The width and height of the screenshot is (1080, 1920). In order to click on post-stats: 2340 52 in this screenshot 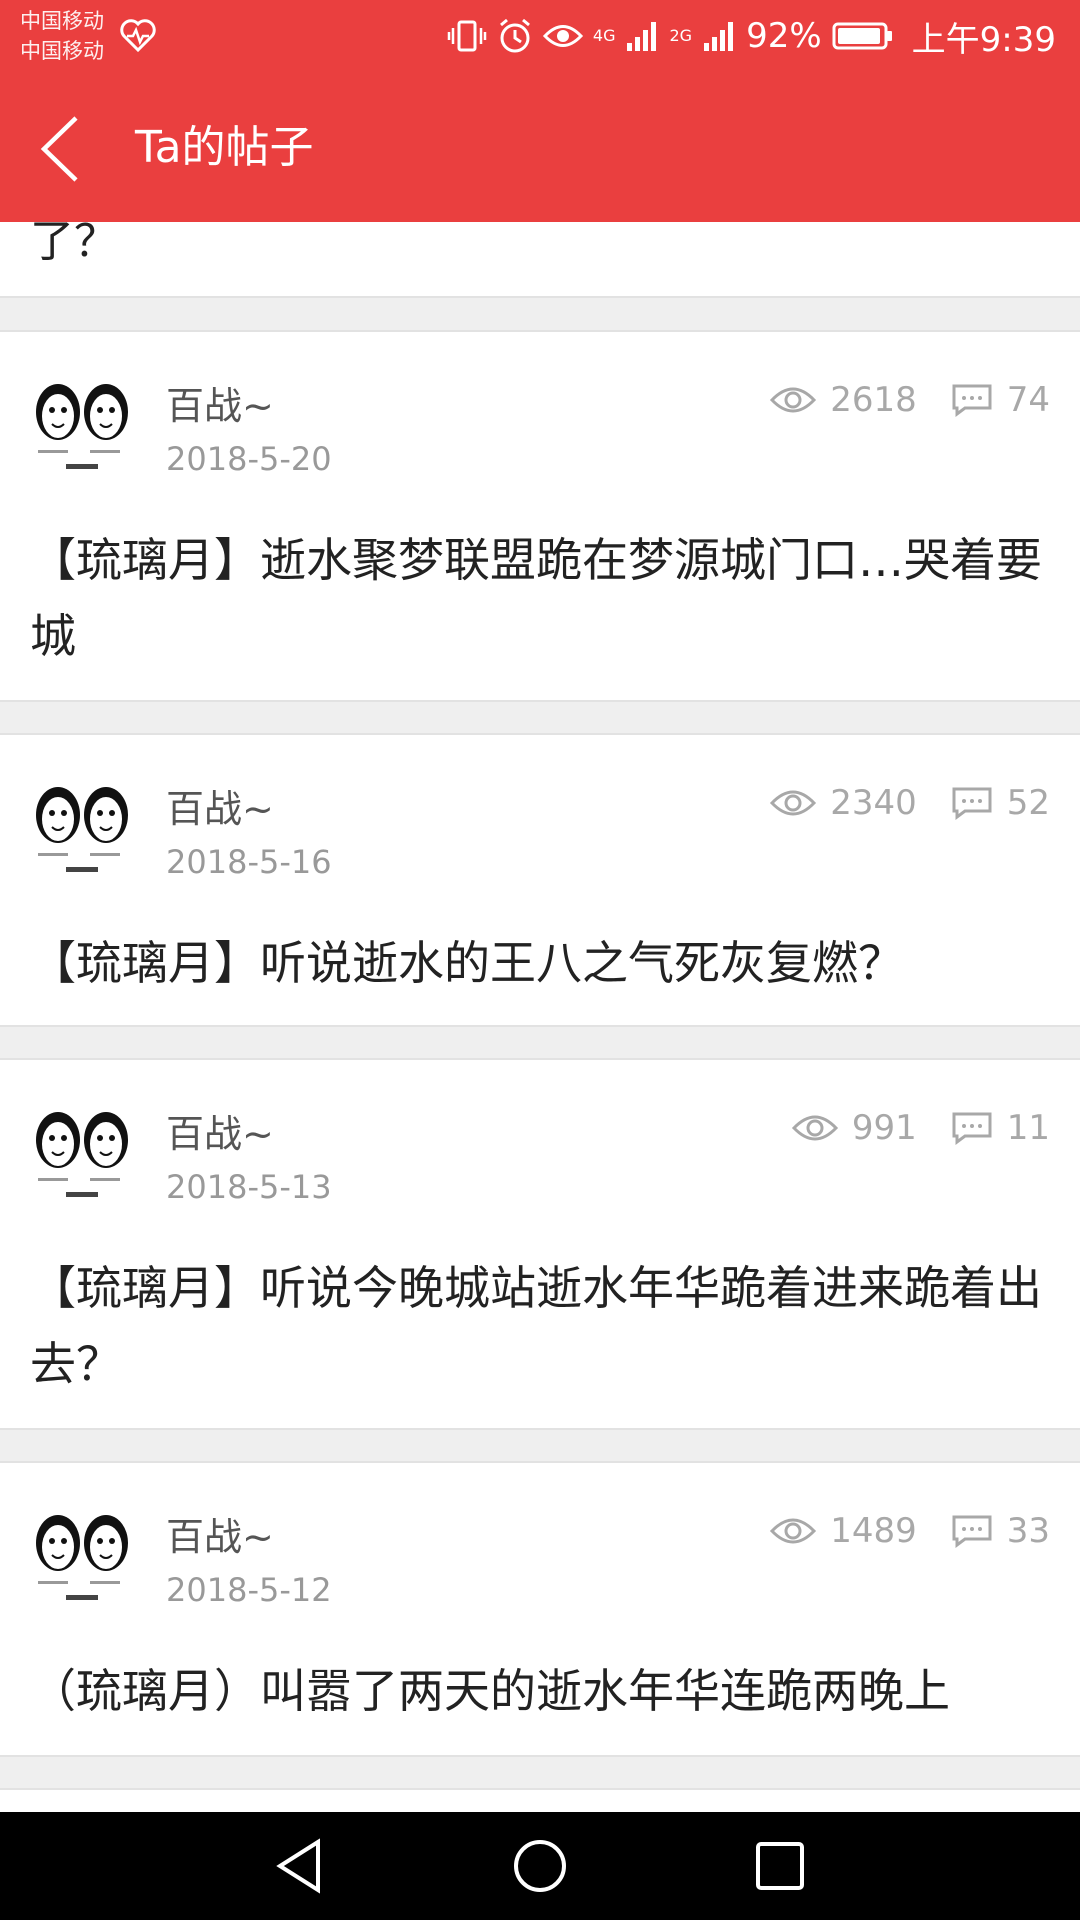, I will do `click(910, 803)`.